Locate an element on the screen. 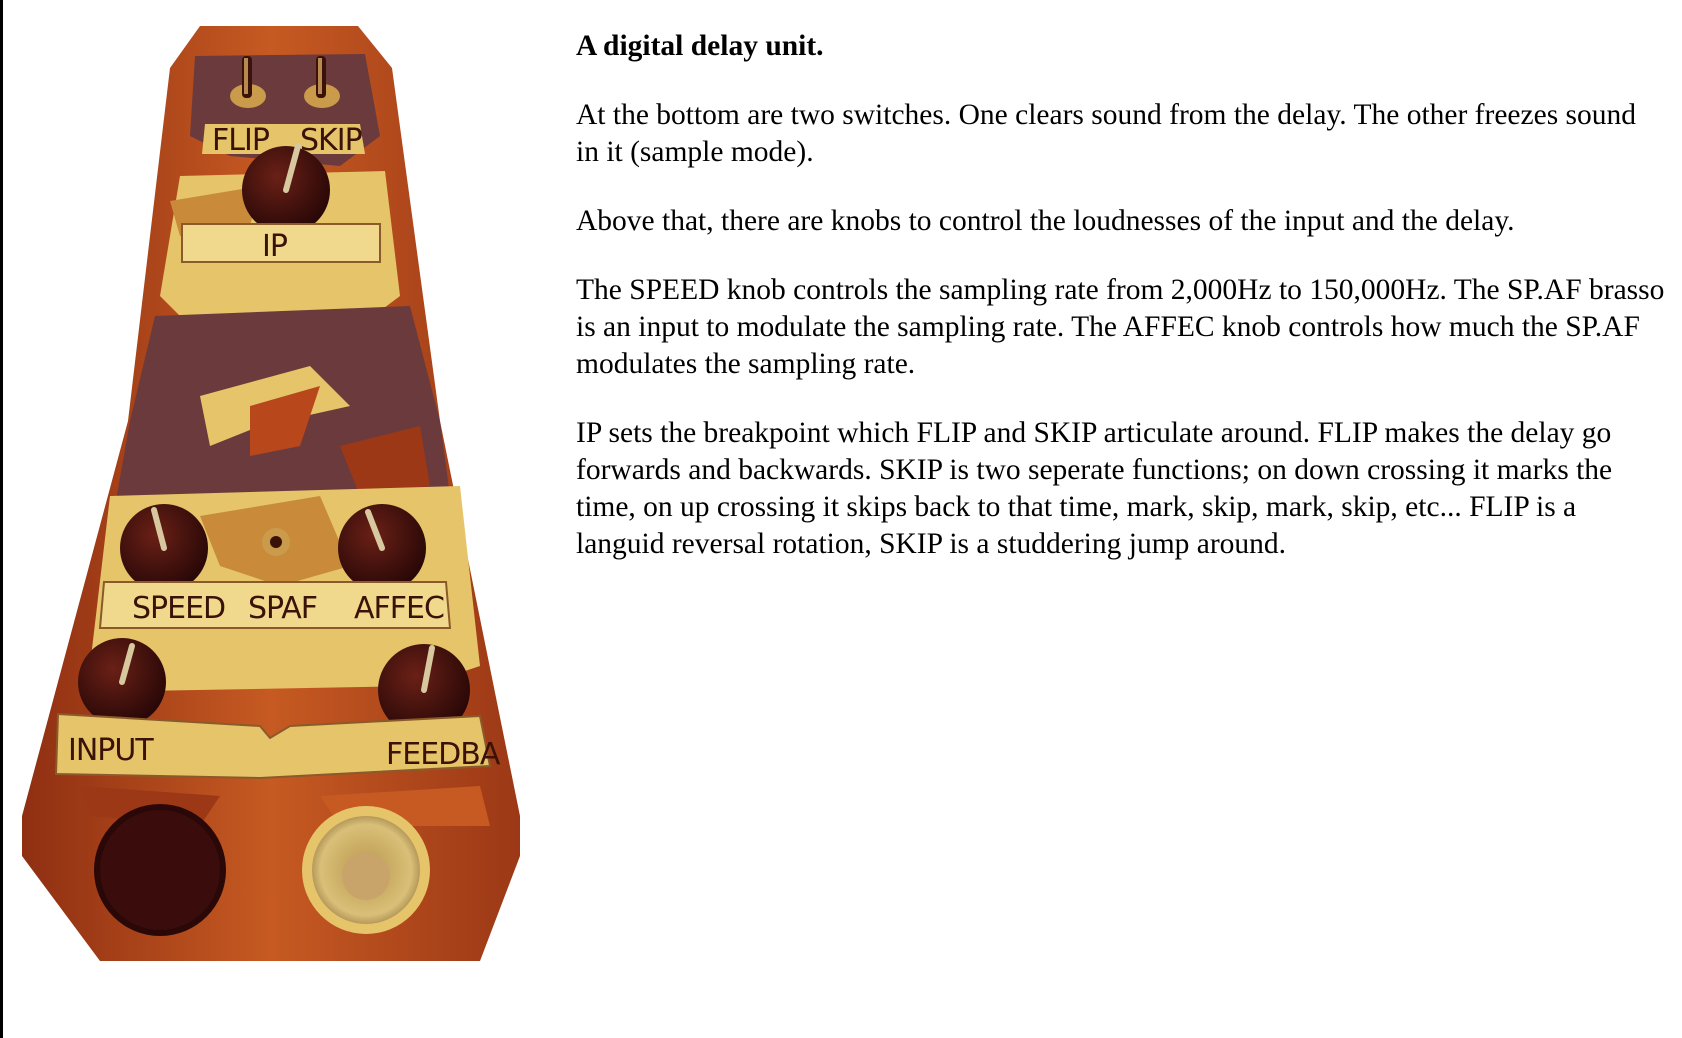 Image resolution: width=1682 pixels, height=1038 pixels. flip-label: FLIP is located at coordinates (241, 140).